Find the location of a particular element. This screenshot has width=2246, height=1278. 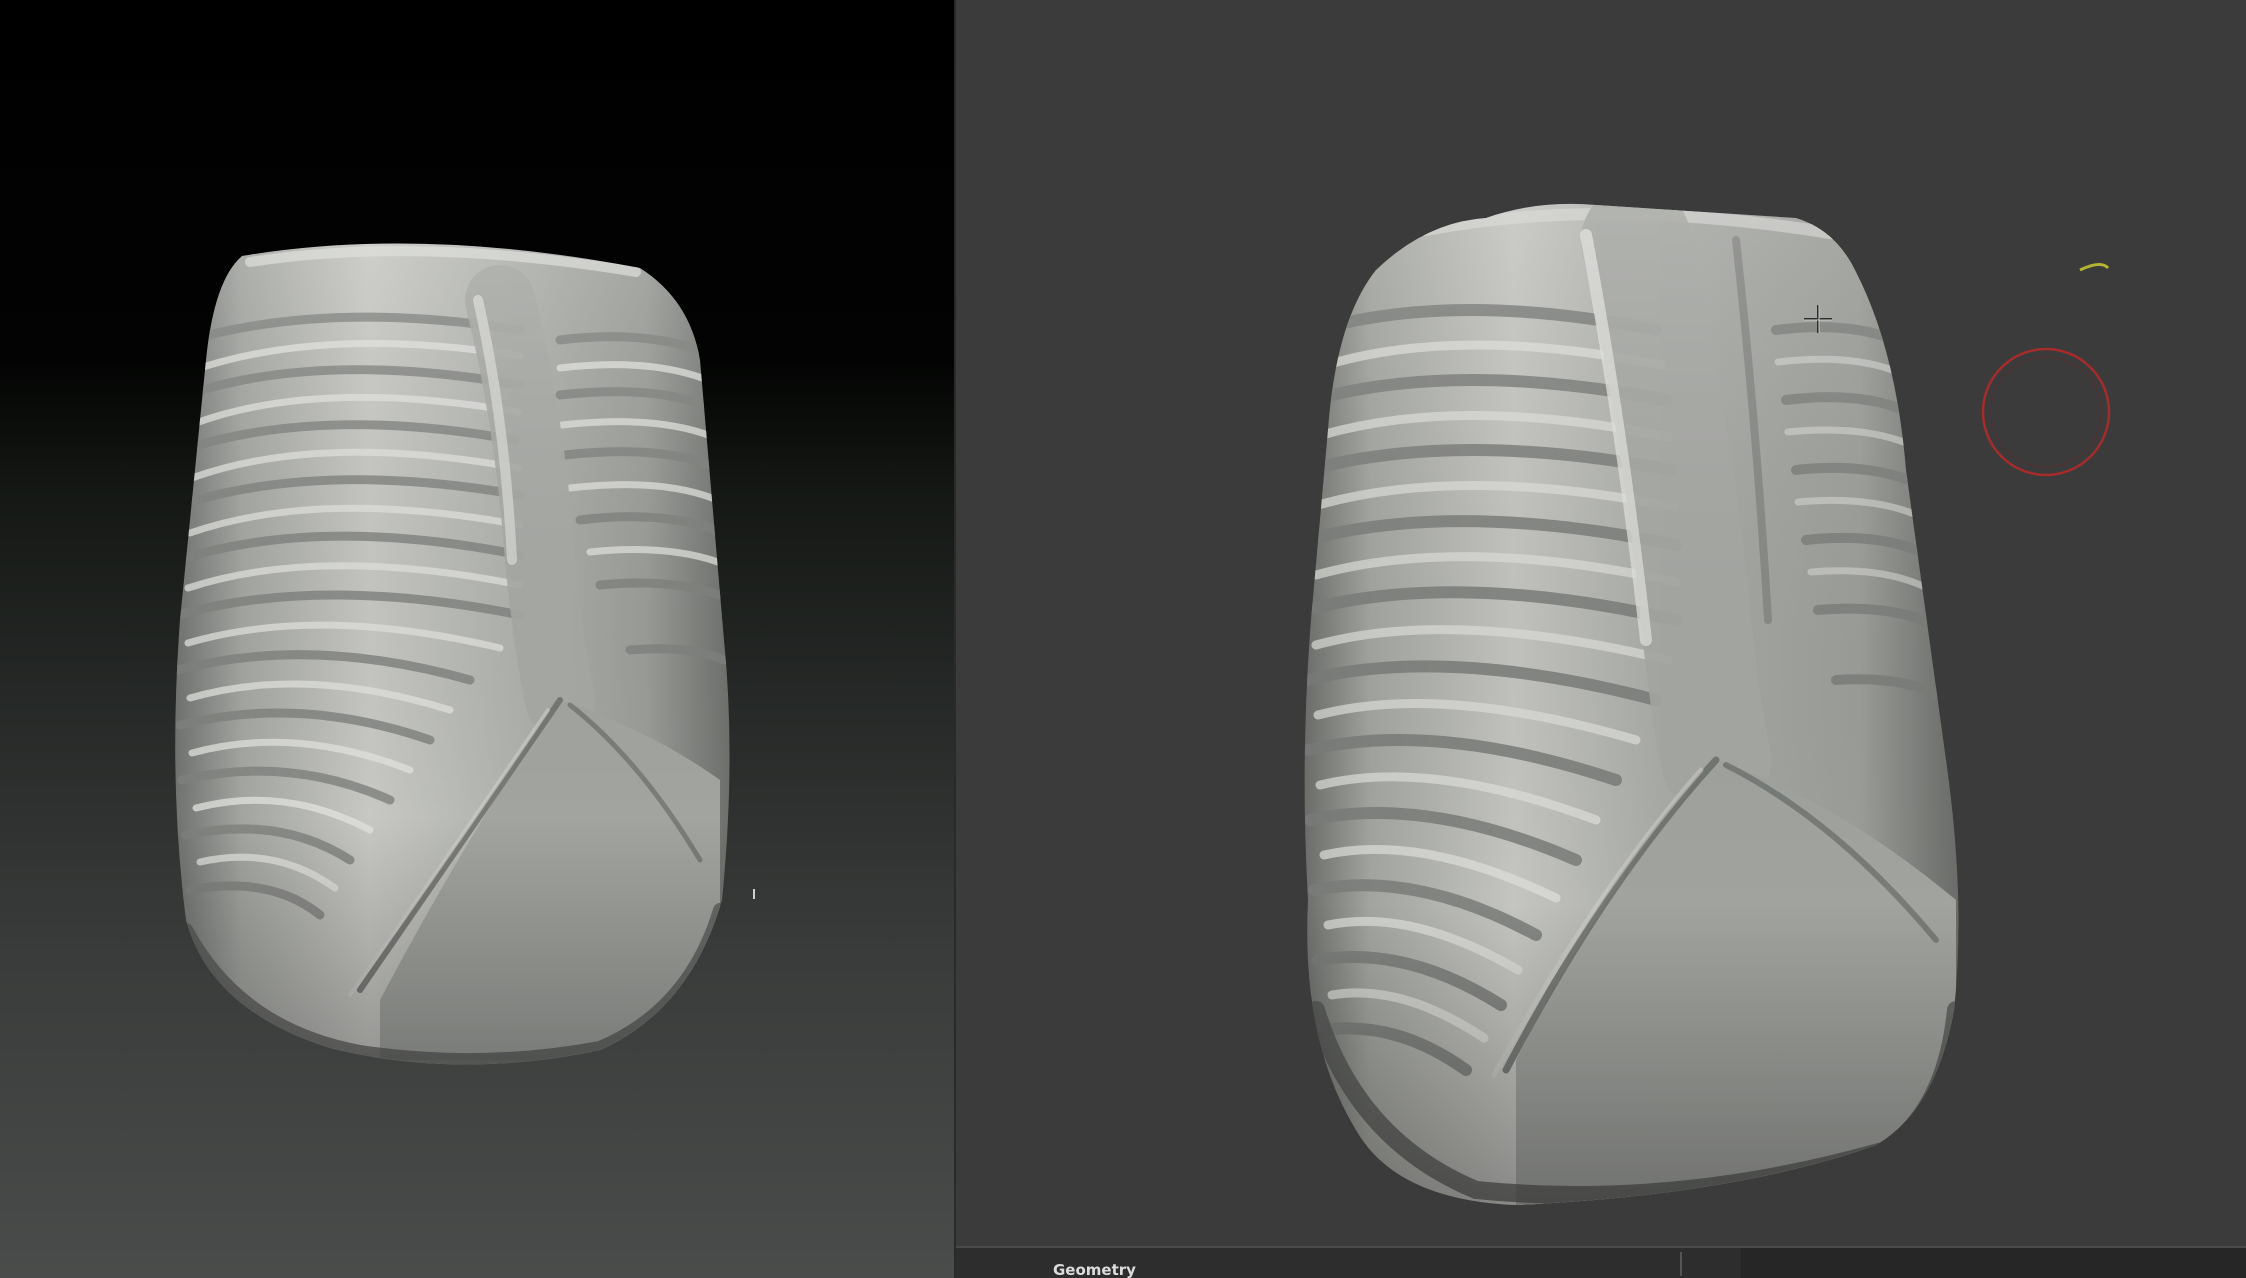

geometry-panel-label: Geometry is located at coordinates (1094, 1270).